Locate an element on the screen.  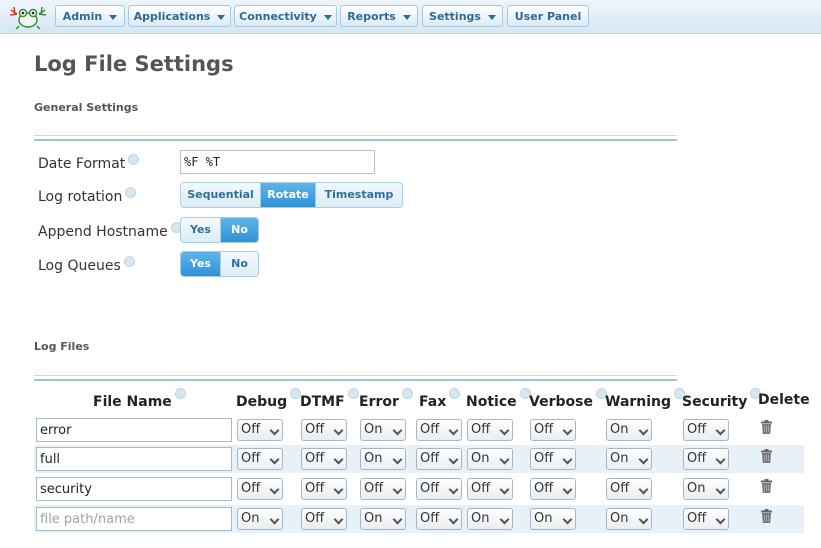
level-select-warning: Off is located at coordinates (629, 489).